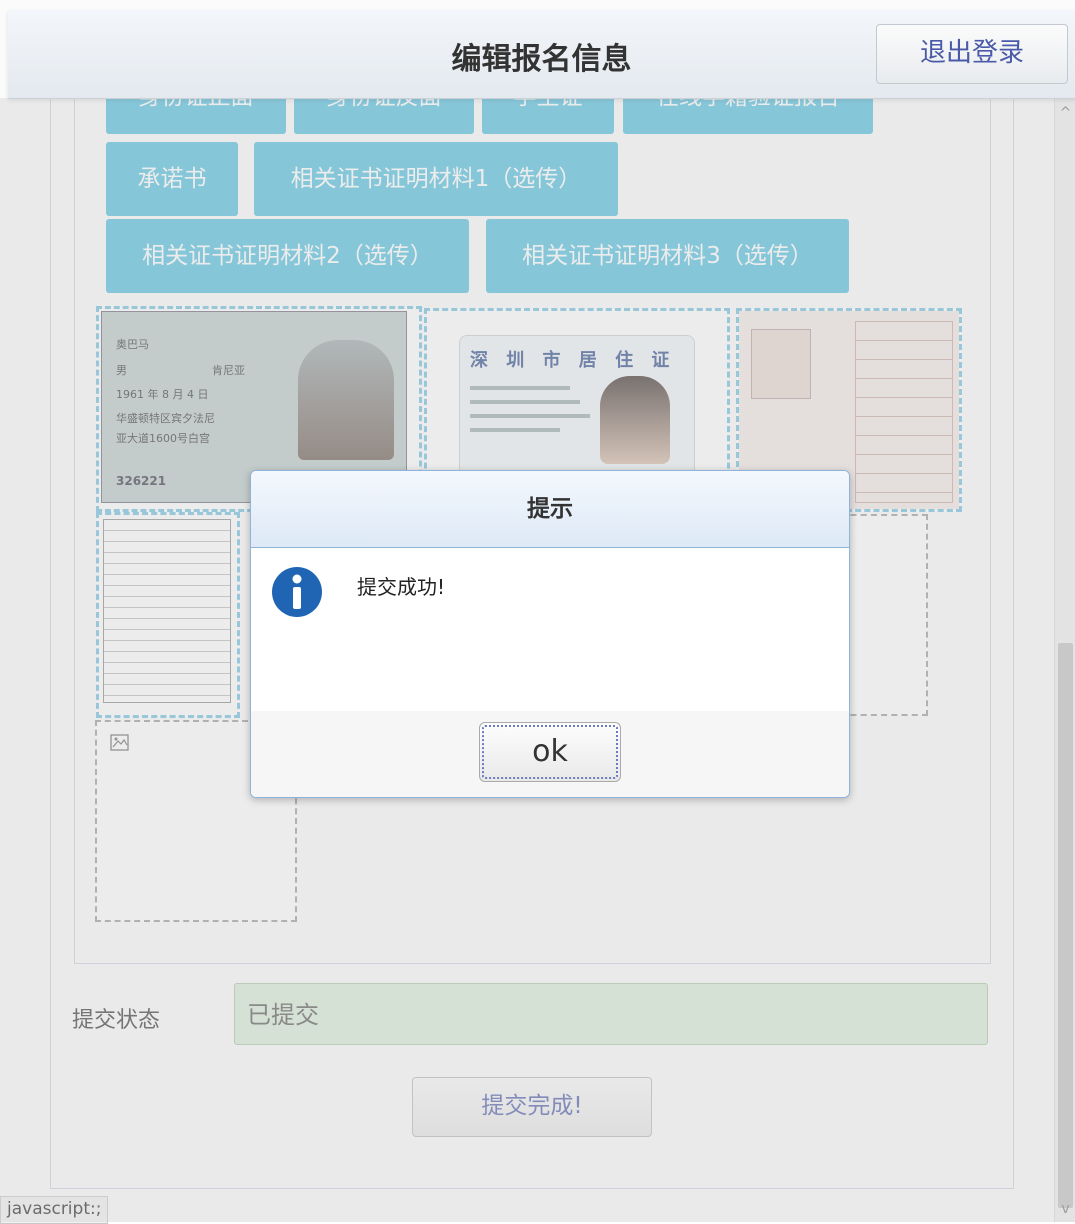 This screenshot has height=1224, width=1075. What do you see at coordinates (972, 54) in the screenshot?
I see `logout-button: 退出登录` at bounding box center [972, 54].